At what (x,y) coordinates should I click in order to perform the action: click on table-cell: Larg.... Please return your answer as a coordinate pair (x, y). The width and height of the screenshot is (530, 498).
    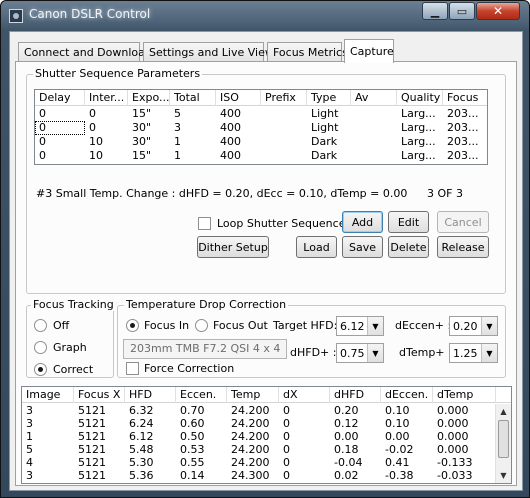
    Looking at the image, I should click on (418, 127).